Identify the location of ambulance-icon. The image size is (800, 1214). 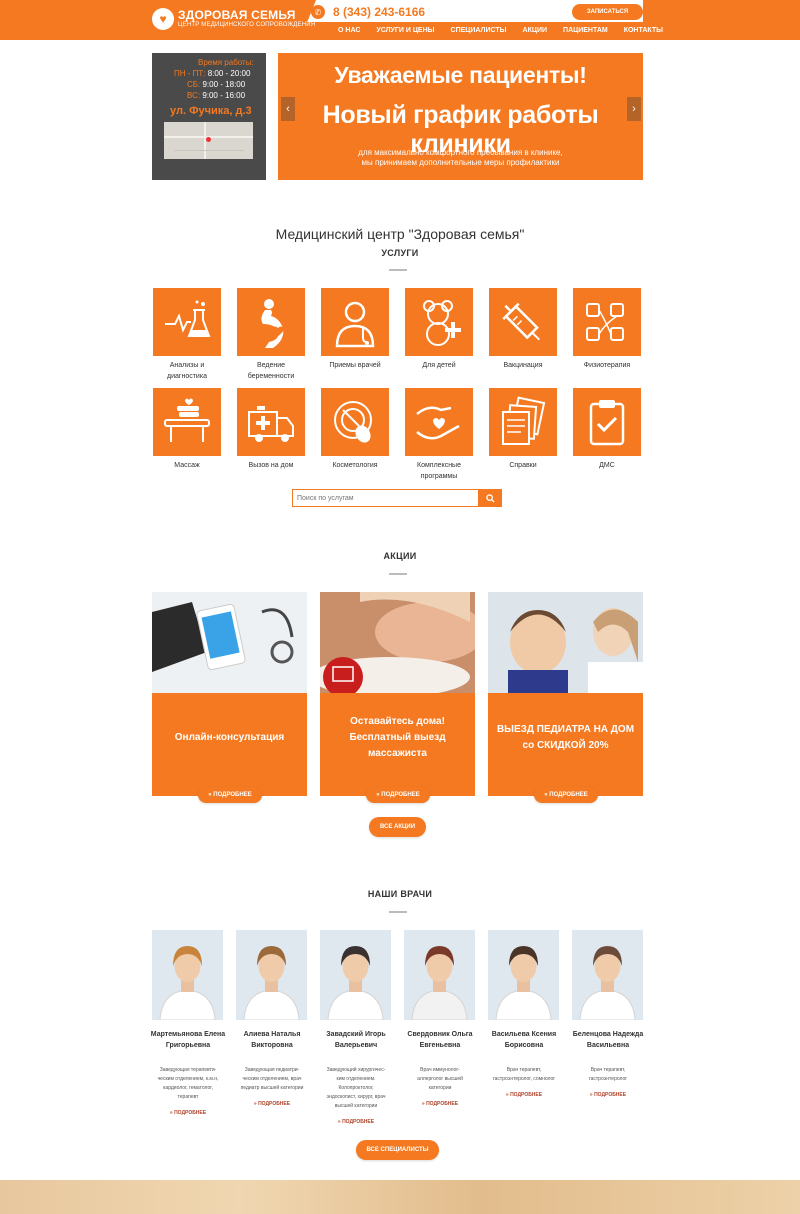
(271, 424).